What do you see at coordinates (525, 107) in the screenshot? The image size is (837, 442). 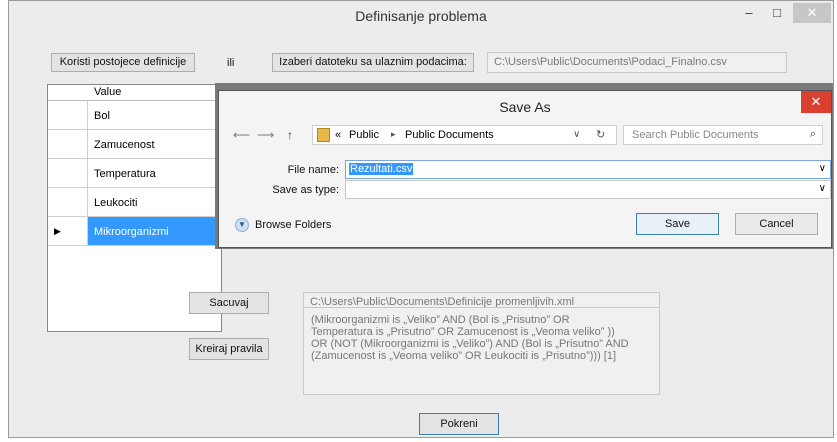 I see `dialog-title: Save As` at bounding box center [525, 107].